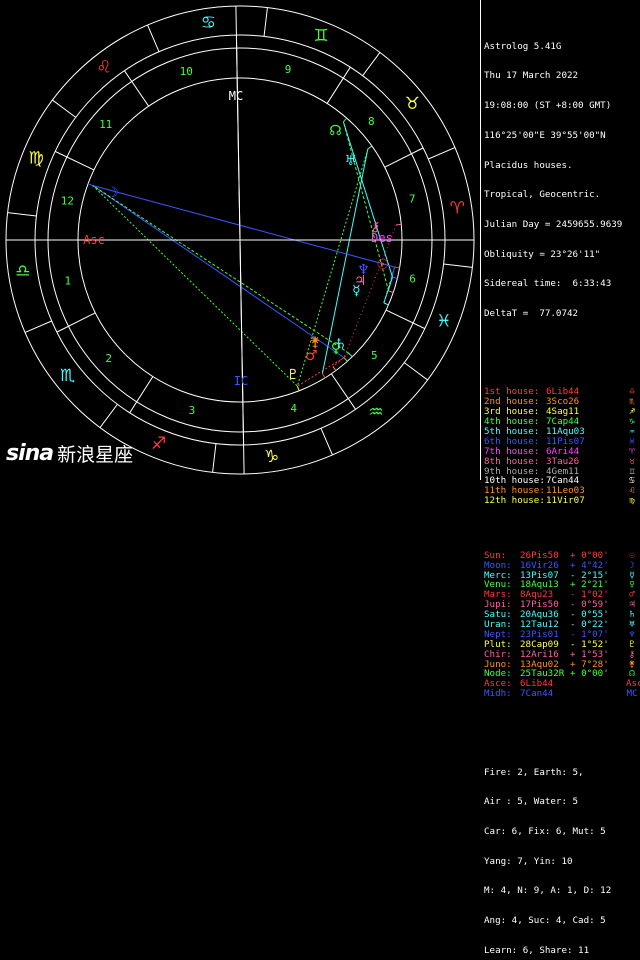 The height and width of the screenshot is (960, 640). I want to click on planet-row: Juno:13Aqu02+ 7°28'⚵, so click(561, 665).